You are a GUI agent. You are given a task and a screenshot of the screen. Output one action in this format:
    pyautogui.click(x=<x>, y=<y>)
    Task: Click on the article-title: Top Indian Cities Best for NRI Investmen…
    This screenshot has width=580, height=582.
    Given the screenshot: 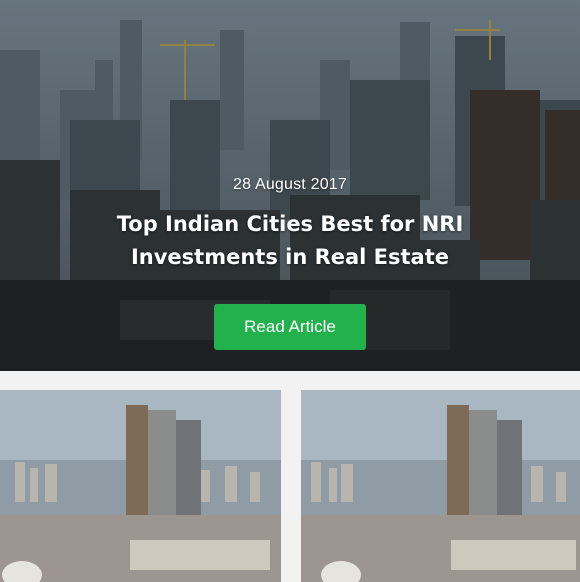 What is the action you would take?
    pyautogui.click(x=290, y=241)
    